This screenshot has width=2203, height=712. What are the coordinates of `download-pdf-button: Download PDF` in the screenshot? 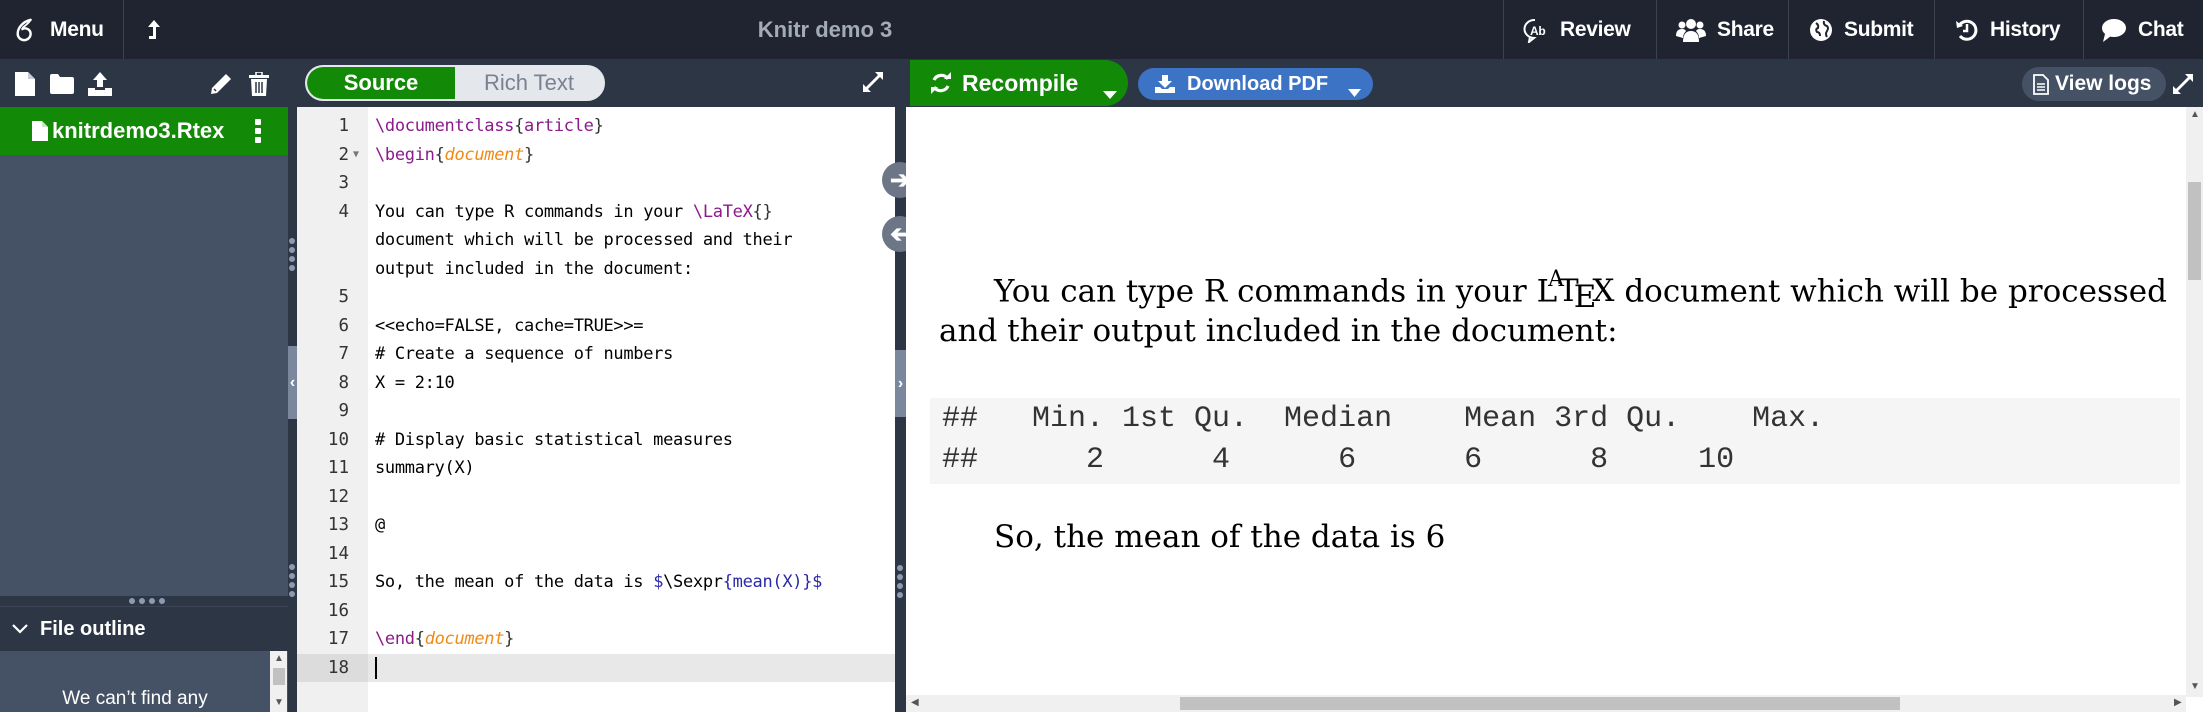 It's located at (1255, 84).